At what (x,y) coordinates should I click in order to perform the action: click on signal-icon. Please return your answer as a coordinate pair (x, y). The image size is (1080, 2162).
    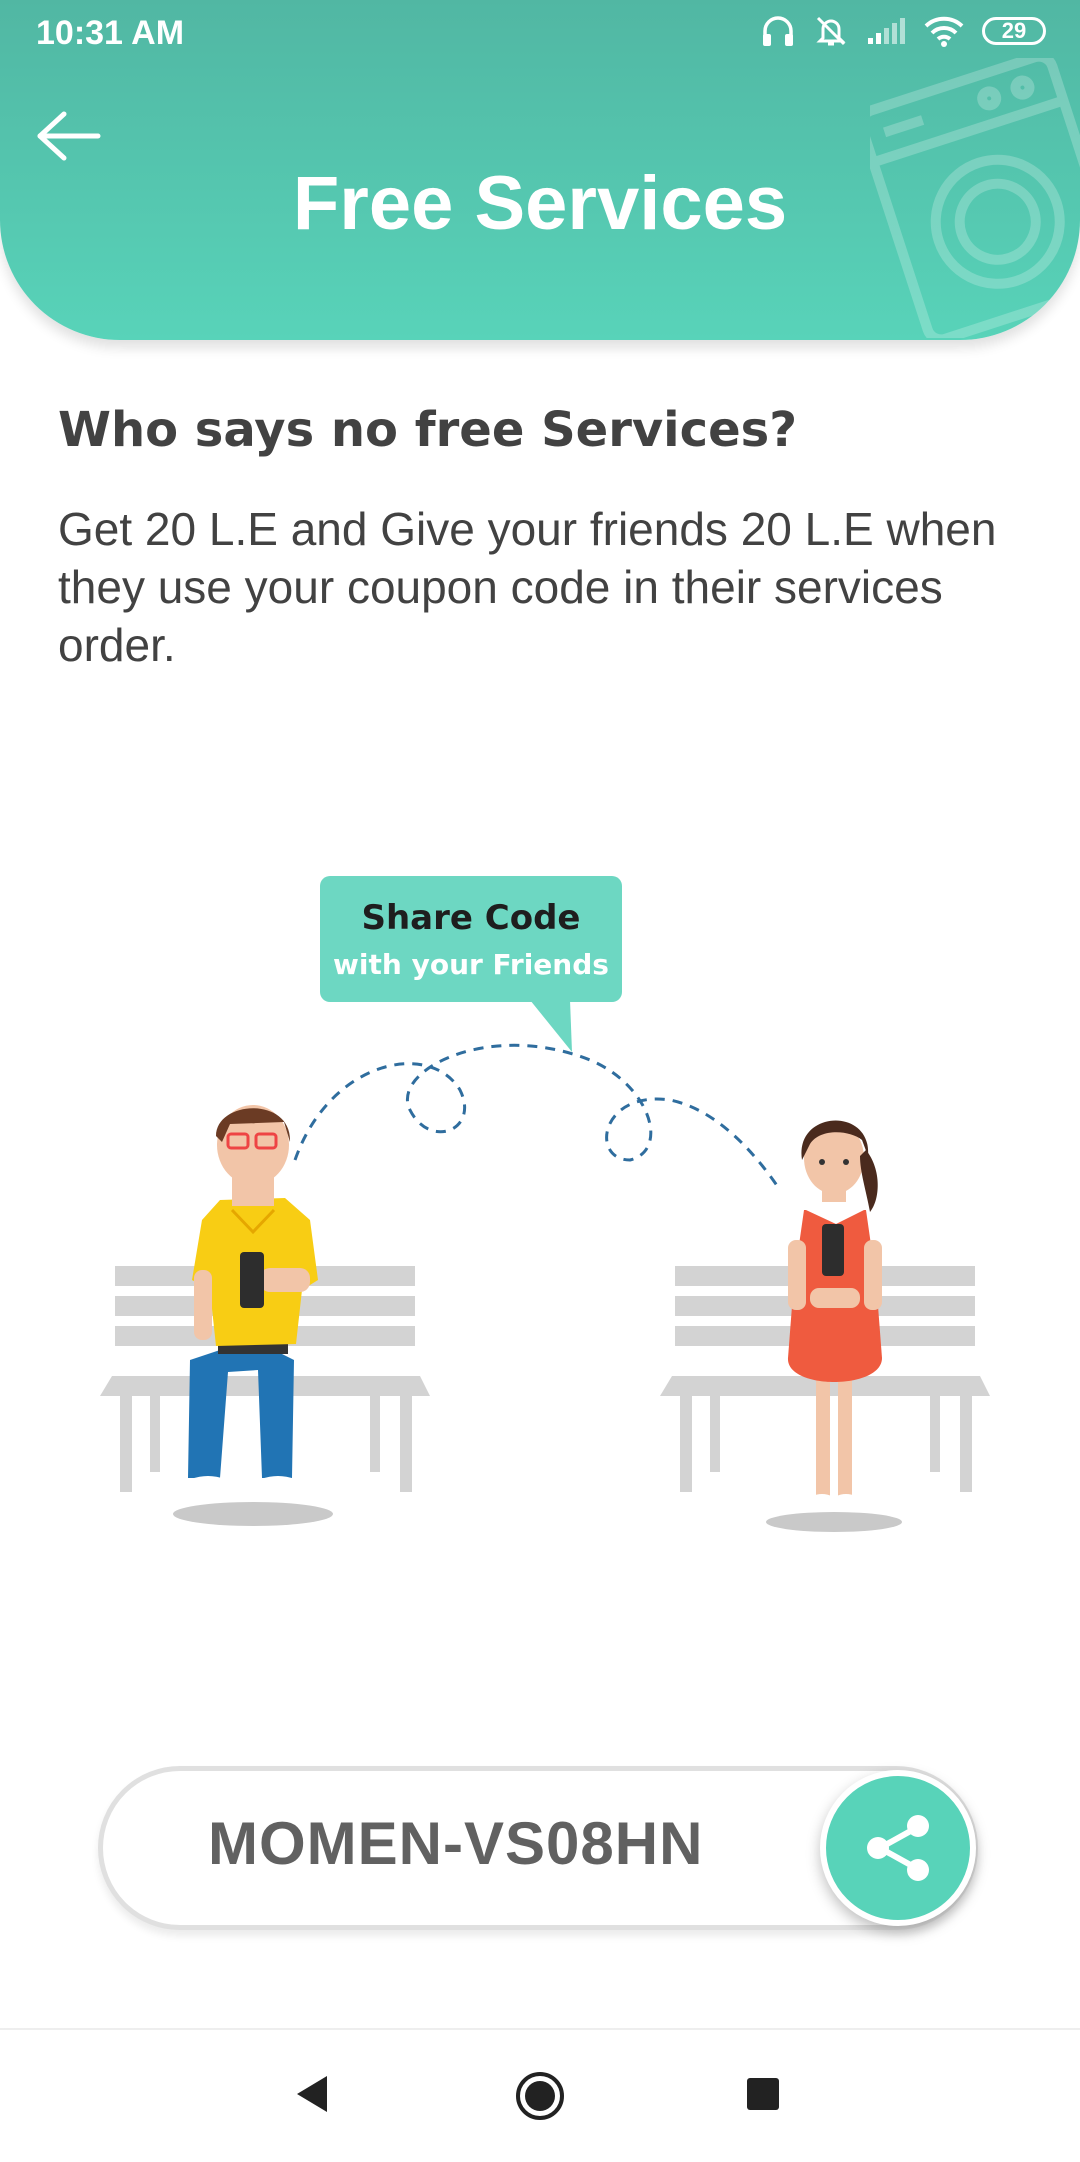
    Looking at the image, I should click on (886, 31).